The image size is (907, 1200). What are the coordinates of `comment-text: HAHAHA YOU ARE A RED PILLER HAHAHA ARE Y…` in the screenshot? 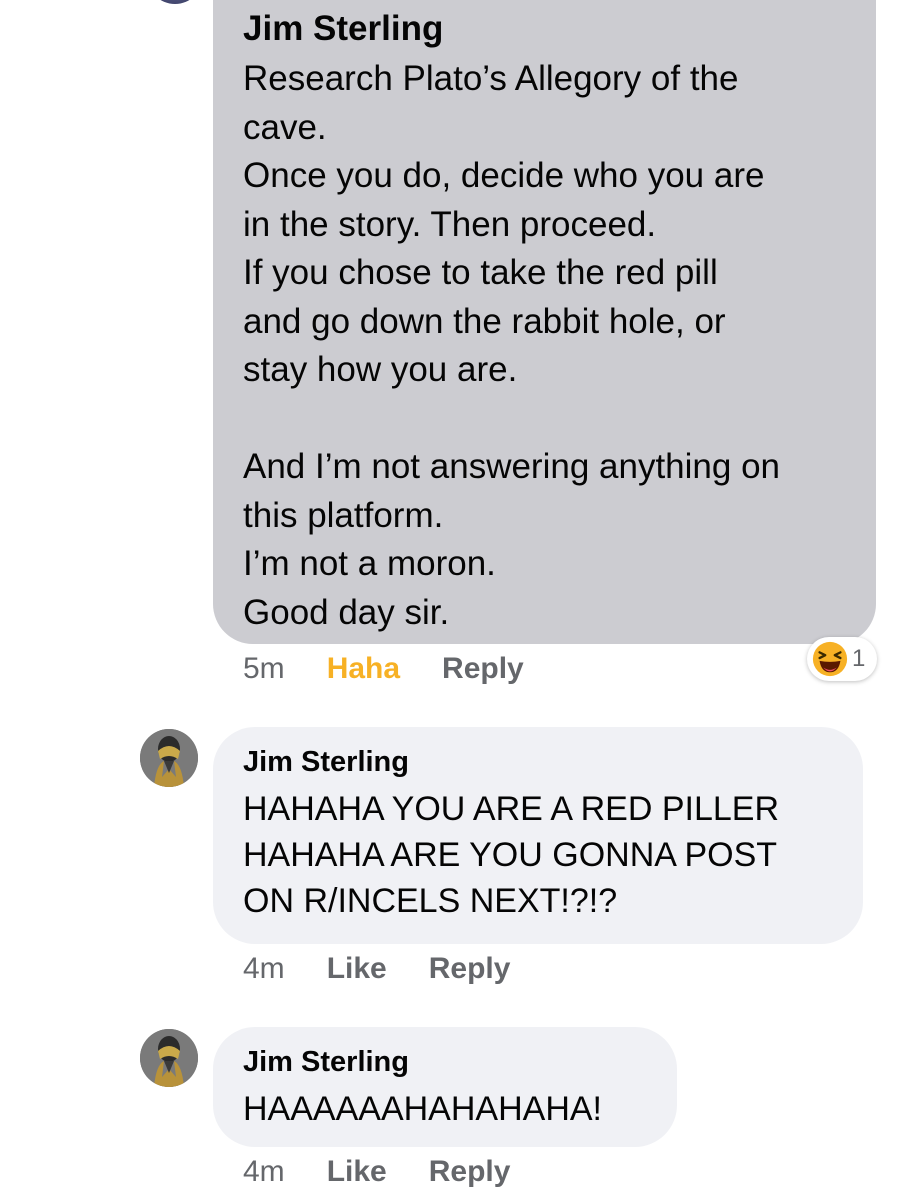 It's located at (511, 855).